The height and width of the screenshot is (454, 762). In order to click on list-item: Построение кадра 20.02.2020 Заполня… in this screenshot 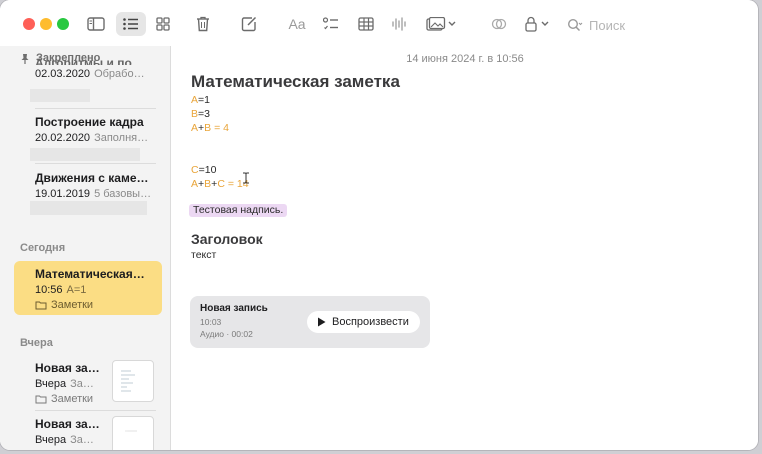, I will do `click(95, 129)`.